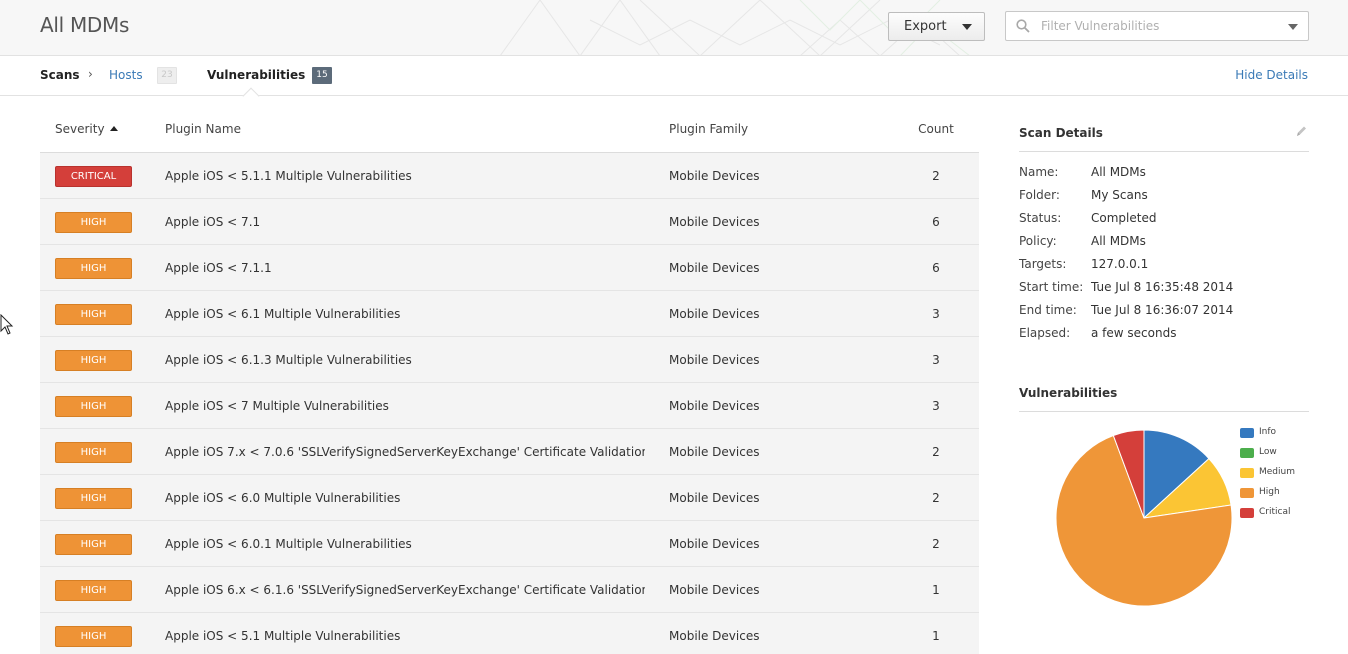 This screenshot has width=1348, height=654. I want to click on plugin-name: Apple iOS < 7.1.1, so click(218, 268).